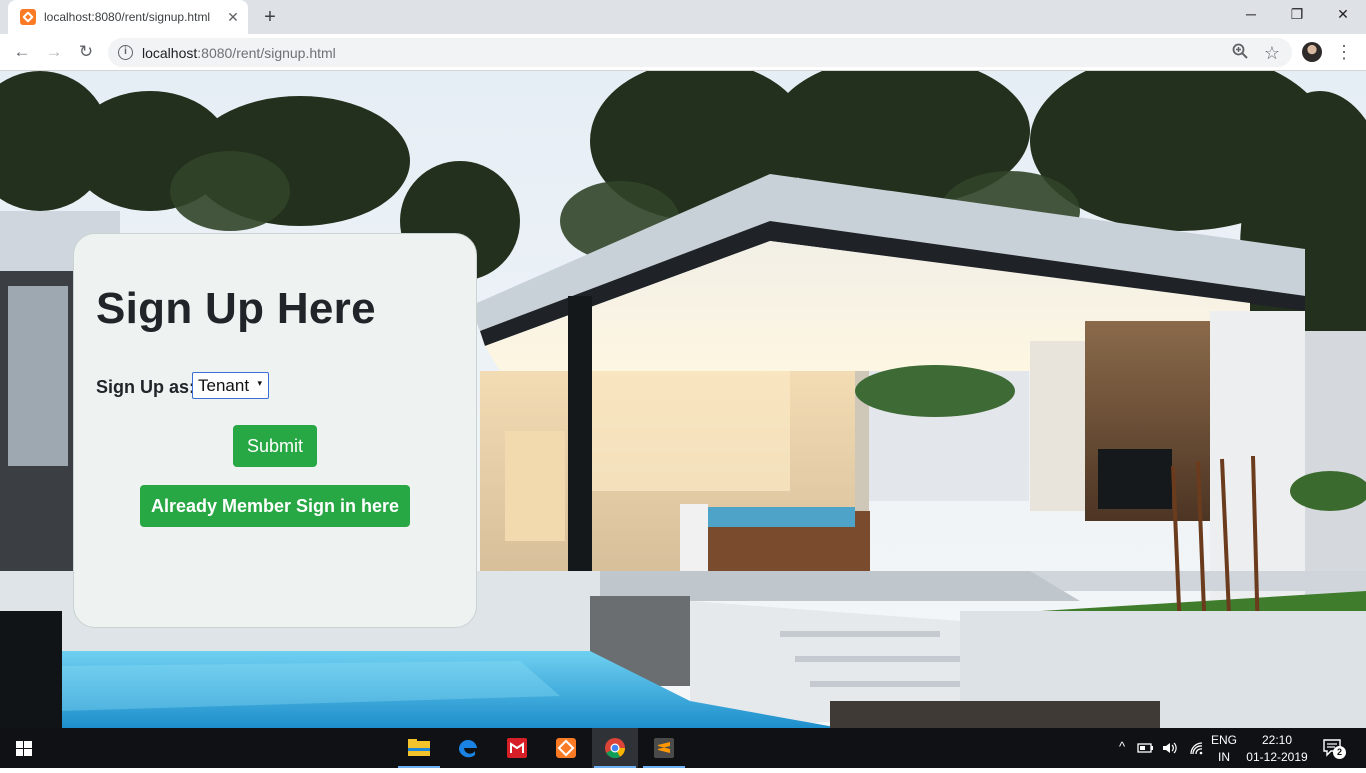 The height and width of the screenshot is (773, 1366). Describe the element at coordinates (236, 308) in the screenshot. I see `page-title: Sign Up Here` at that location.